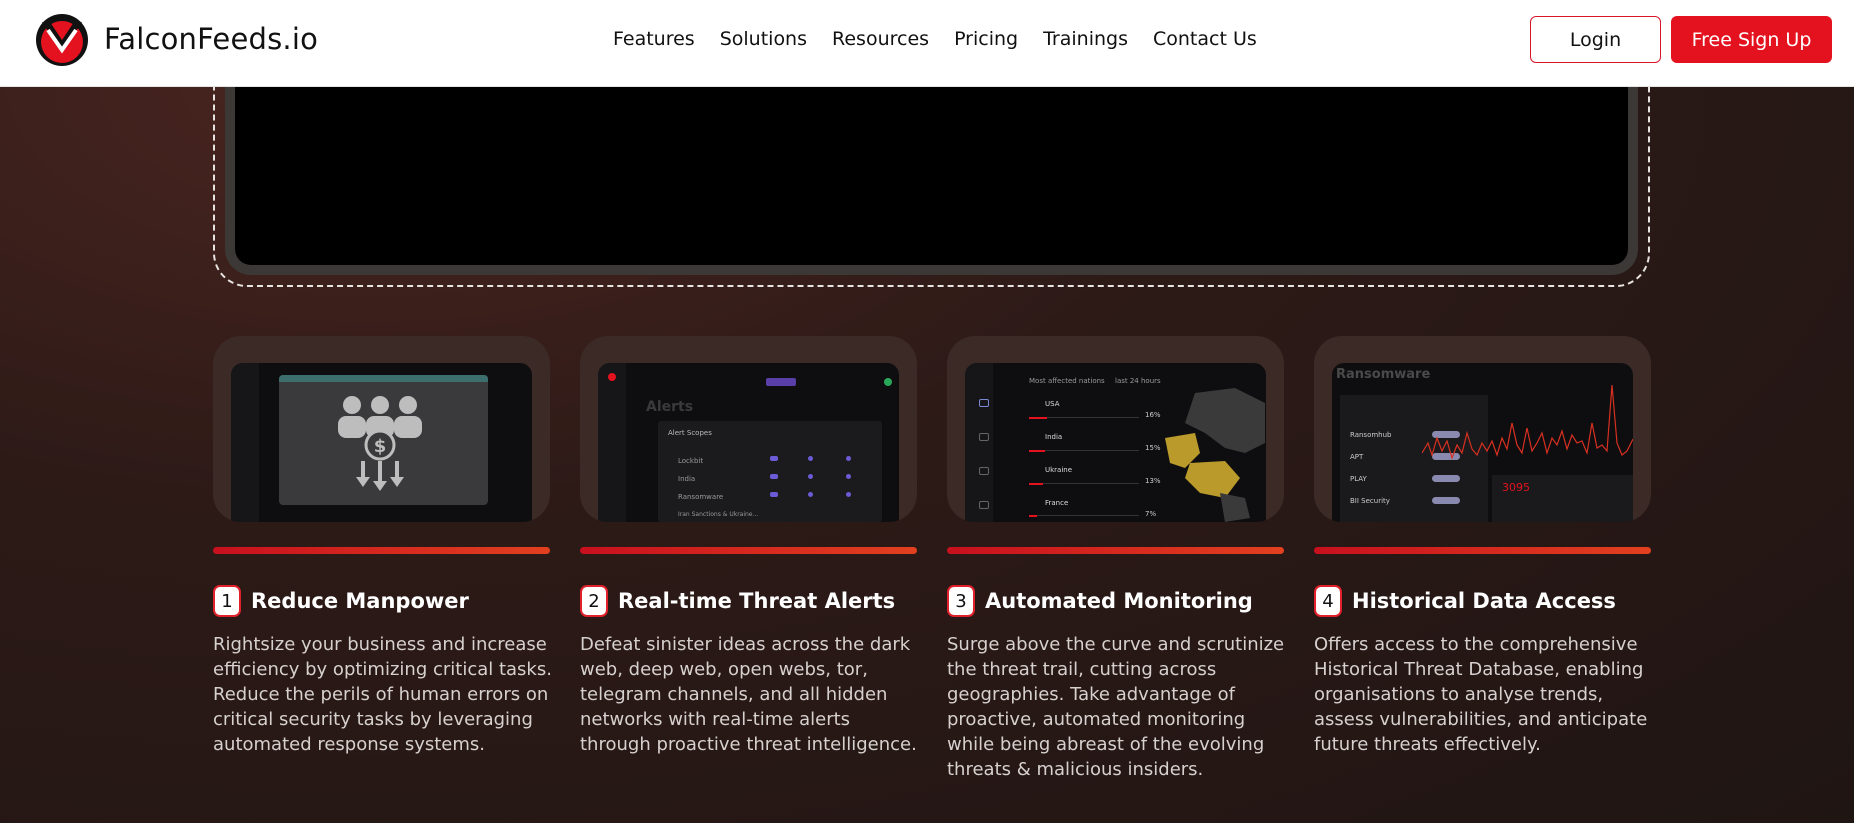 The image size is (1854, 823). I want to click on actor-name: BII Security, so click(1370, 501).